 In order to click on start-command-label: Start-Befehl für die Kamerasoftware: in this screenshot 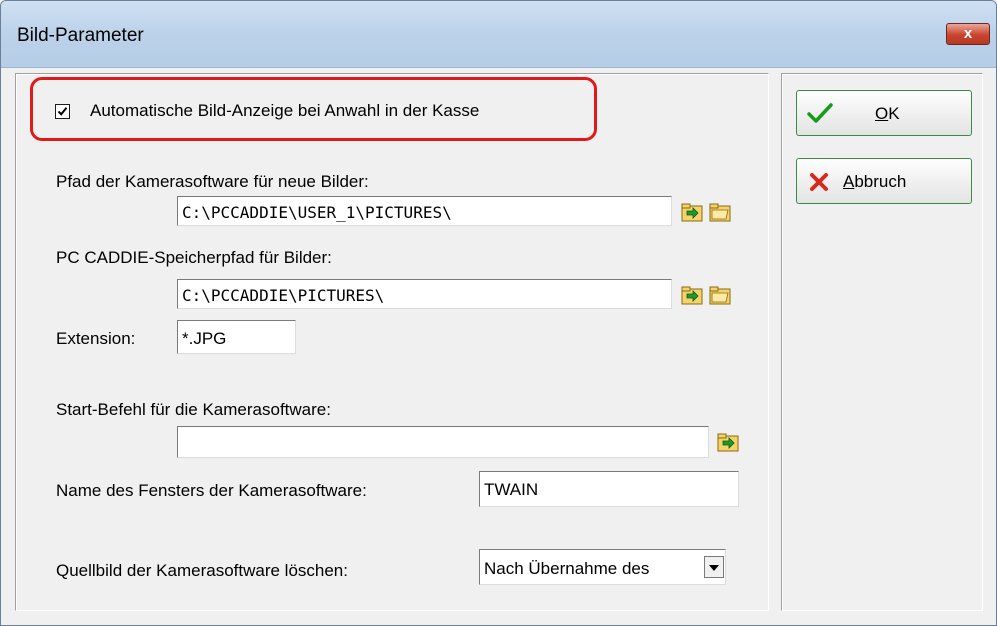, I will do `click(193, 409)`.